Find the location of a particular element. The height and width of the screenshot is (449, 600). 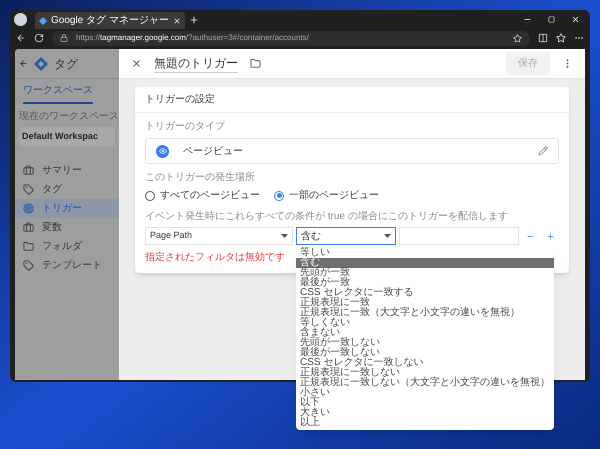

radio-option: すべてのページビュー is located at coordinates (202, 195).